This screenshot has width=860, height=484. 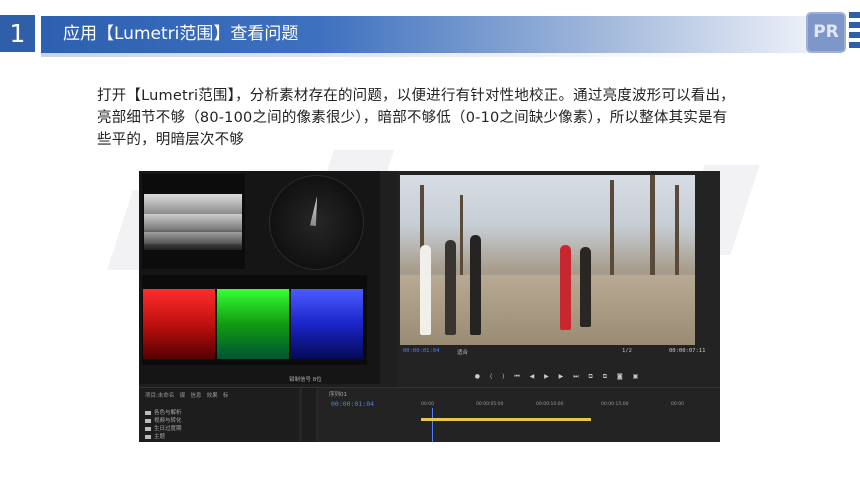 What do you see at coordinates (219, 415) in the screenshot?
I see `project-panel: 项目:未命名 媒 信息 效果 标 各色与解析 视频与转化 生日过度期 主题` at bounding box center [219, 415].